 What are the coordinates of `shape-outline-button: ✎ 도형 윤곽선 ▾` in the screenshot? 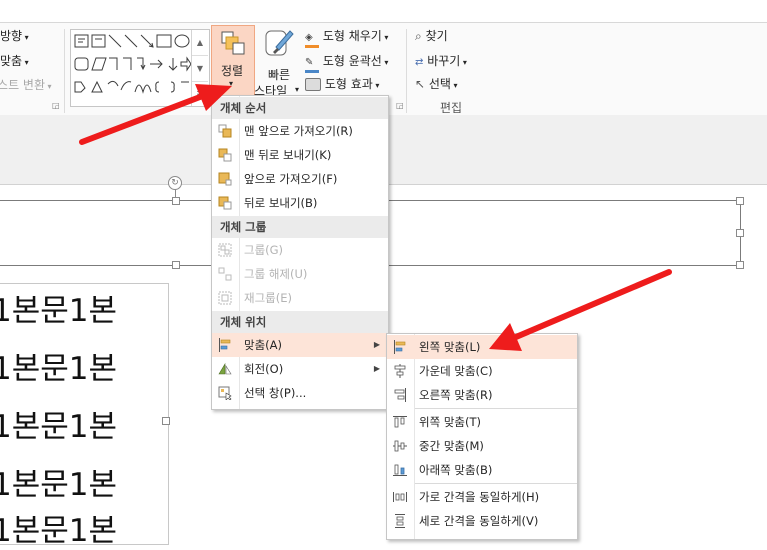 It's located at (346, 62).